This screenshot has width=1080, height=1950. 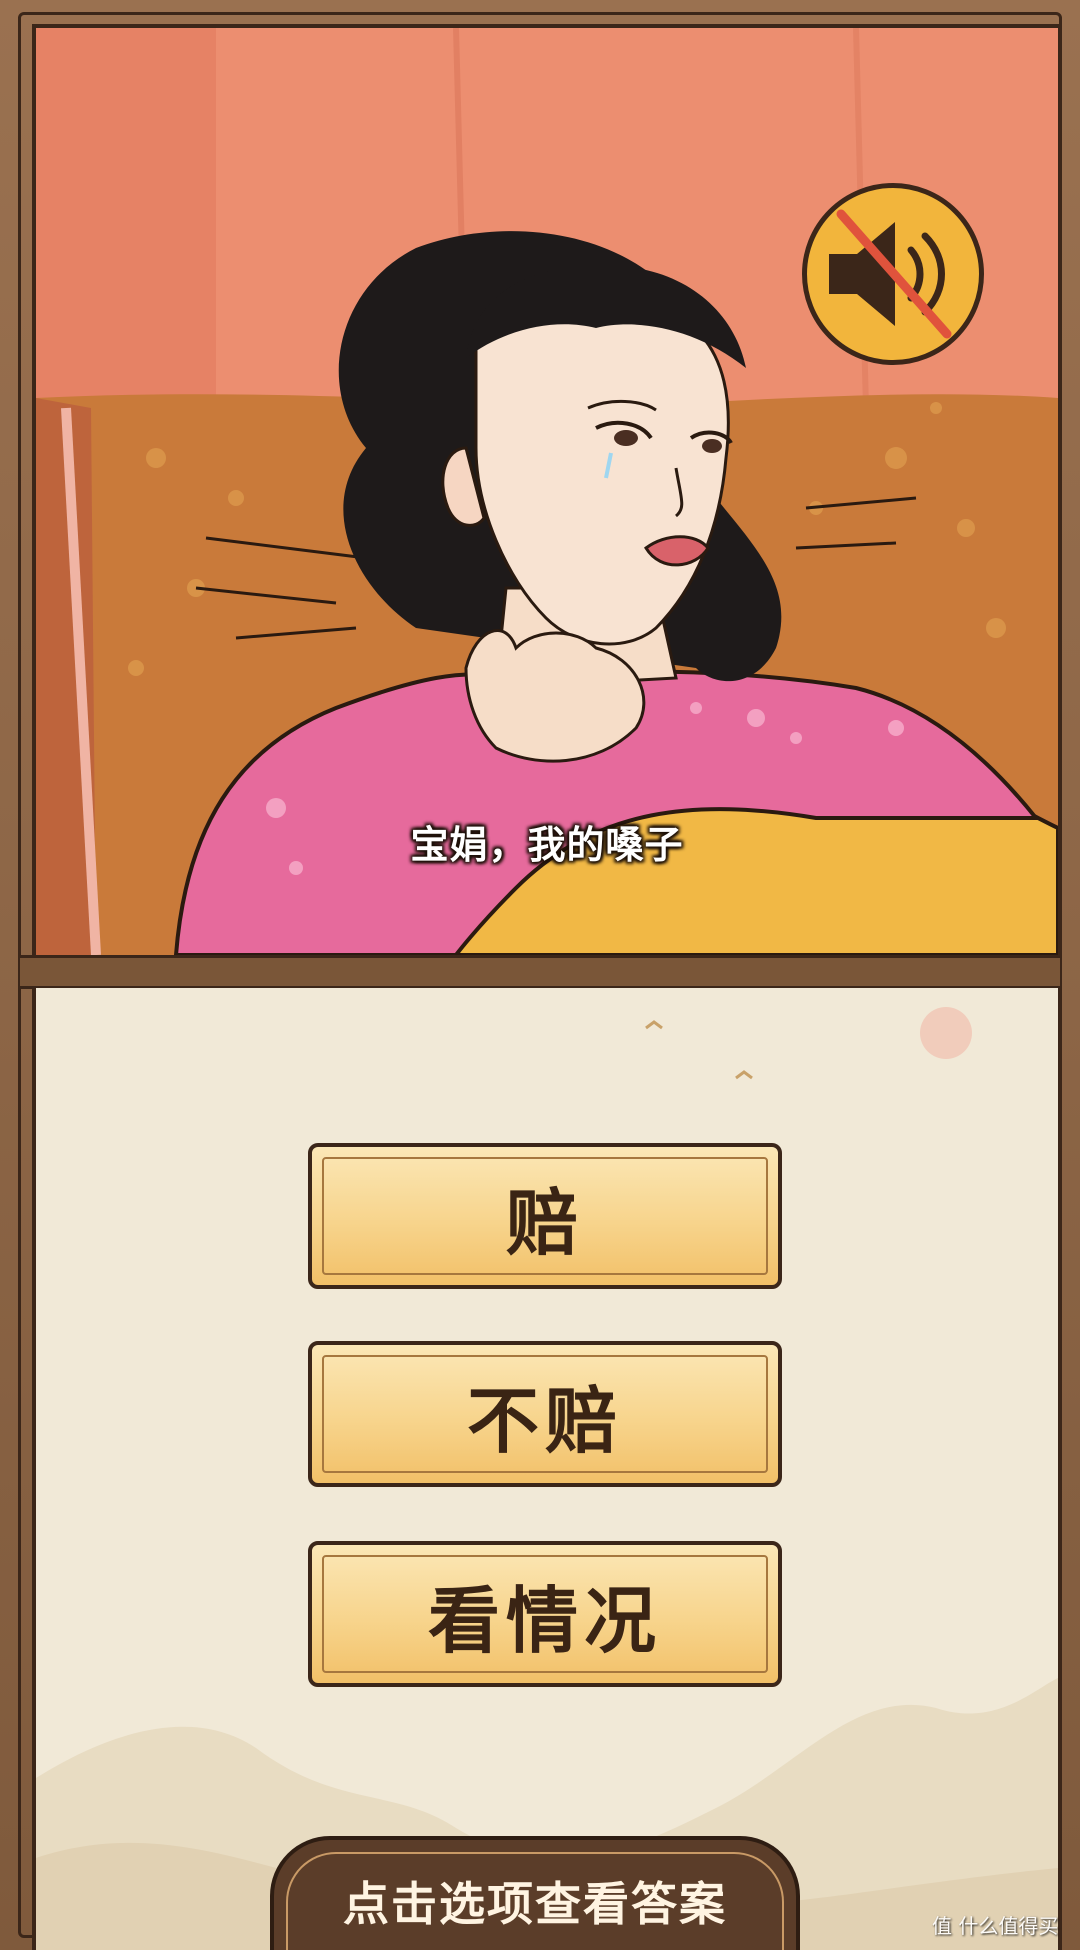 I want to click on option-button-3: 看情况, so click(x=545, y=1614).